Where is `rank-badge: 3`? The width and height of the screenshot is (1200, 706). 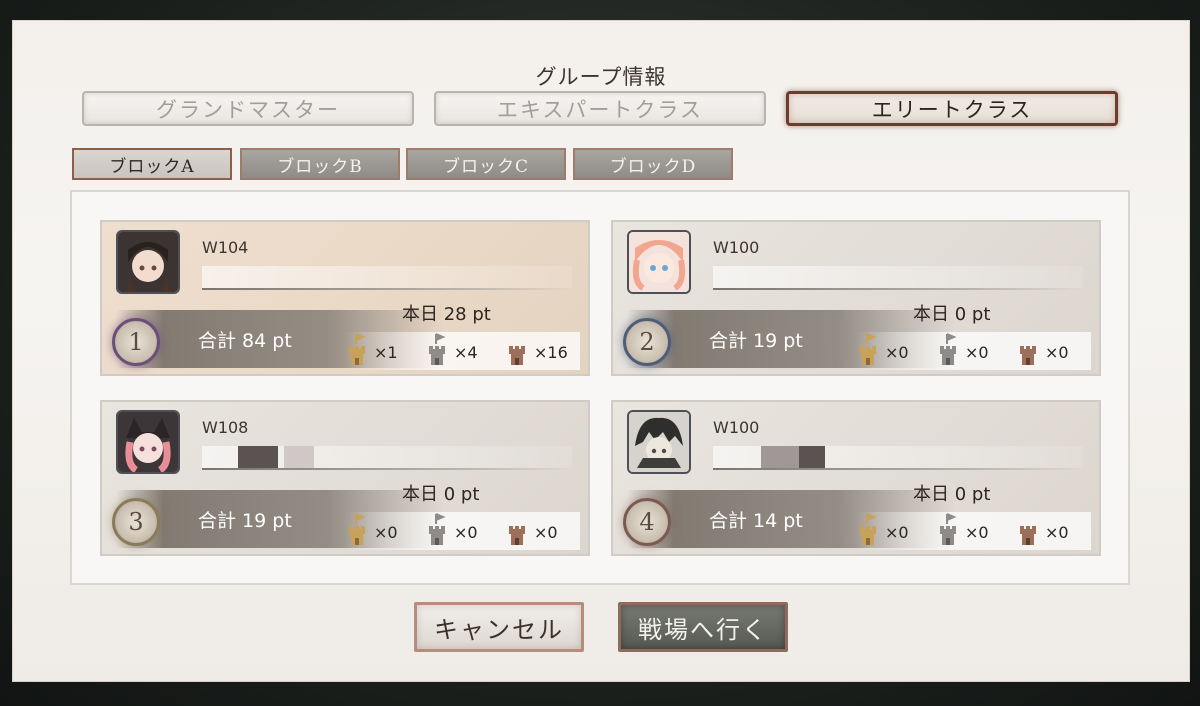 rank-badge: 3 is located at coordinates (136, 522).